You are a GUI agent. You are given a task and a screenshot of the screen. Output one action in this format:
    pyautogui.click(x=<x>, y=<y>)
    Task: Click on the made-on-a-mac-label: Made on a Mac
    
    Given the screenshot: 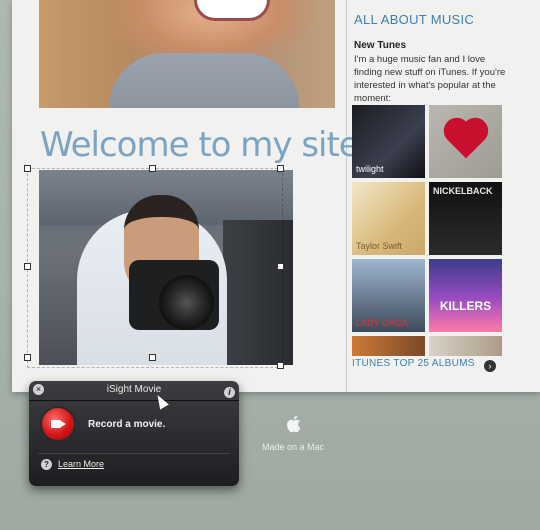 What is the action you would take?
    pyautogui.click(x=293, y=447)
    